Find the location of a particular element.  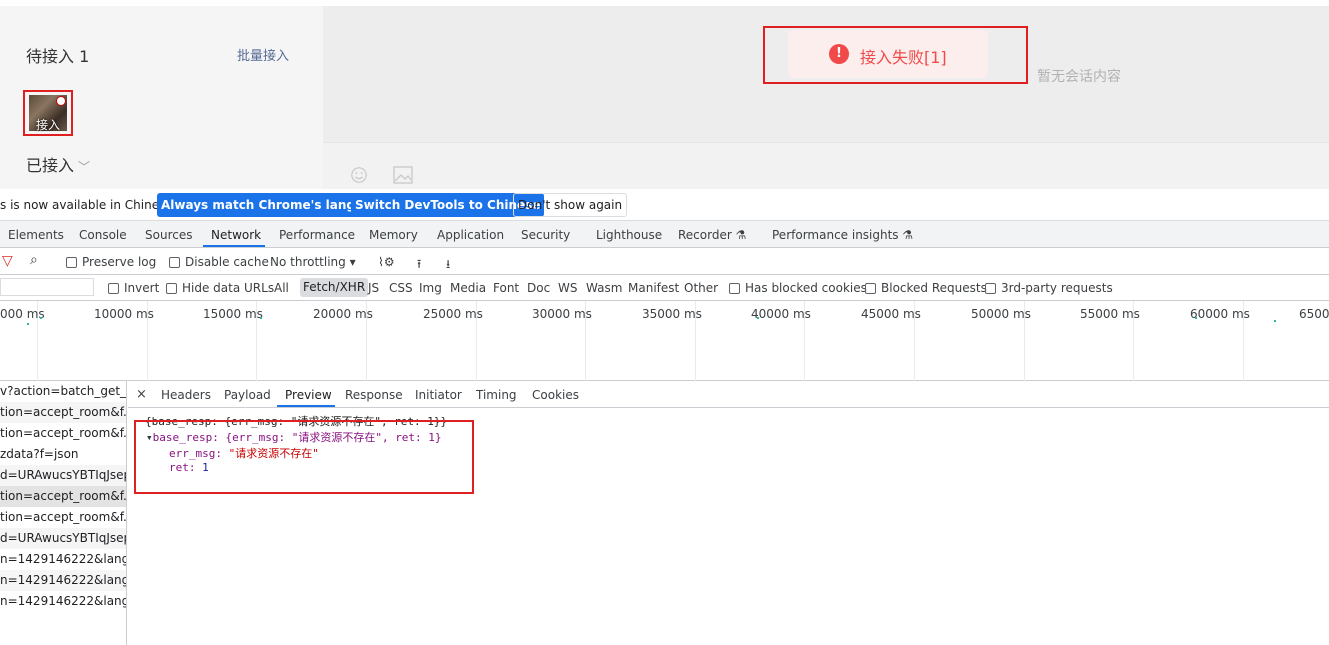

import-har-icon: ⭱ is located at coordinates (419, 265).